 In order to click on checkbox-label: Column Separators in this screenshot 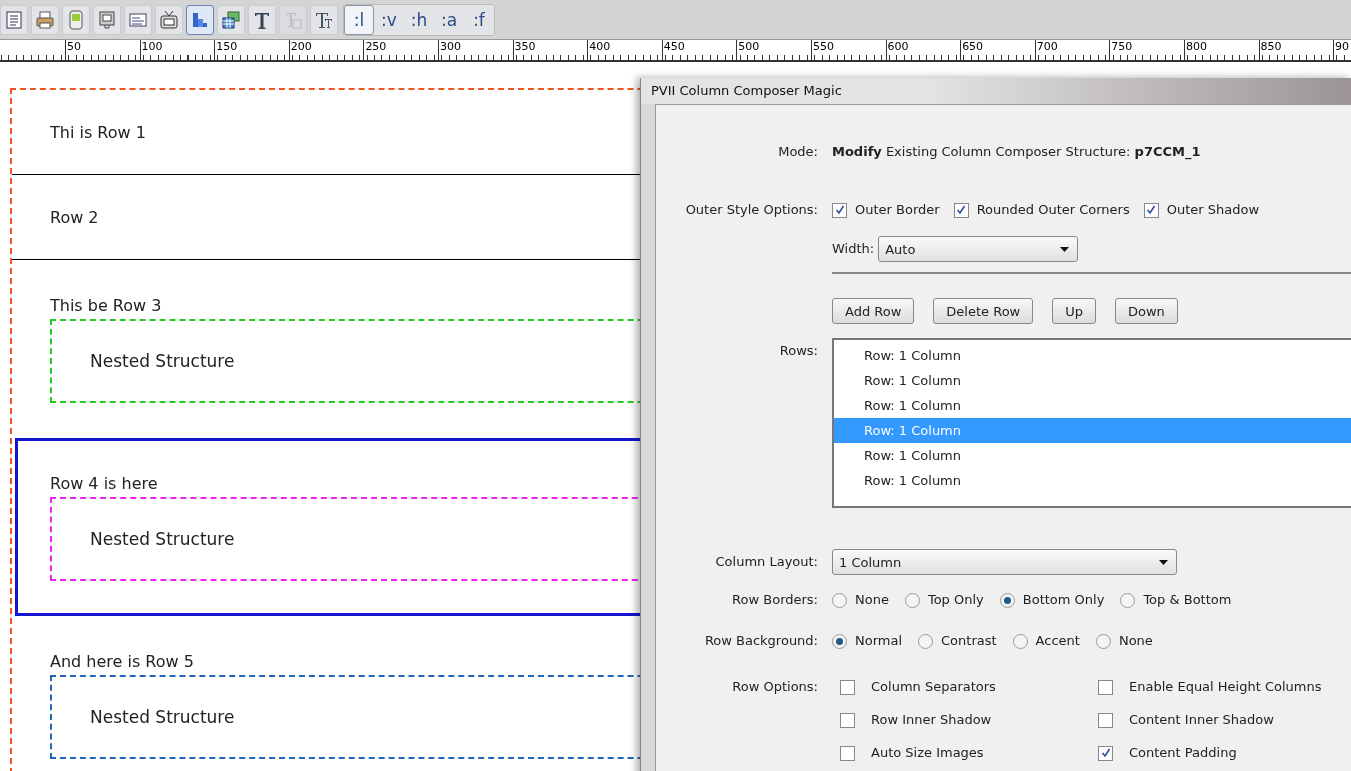, I will do `click(933, 687)`.